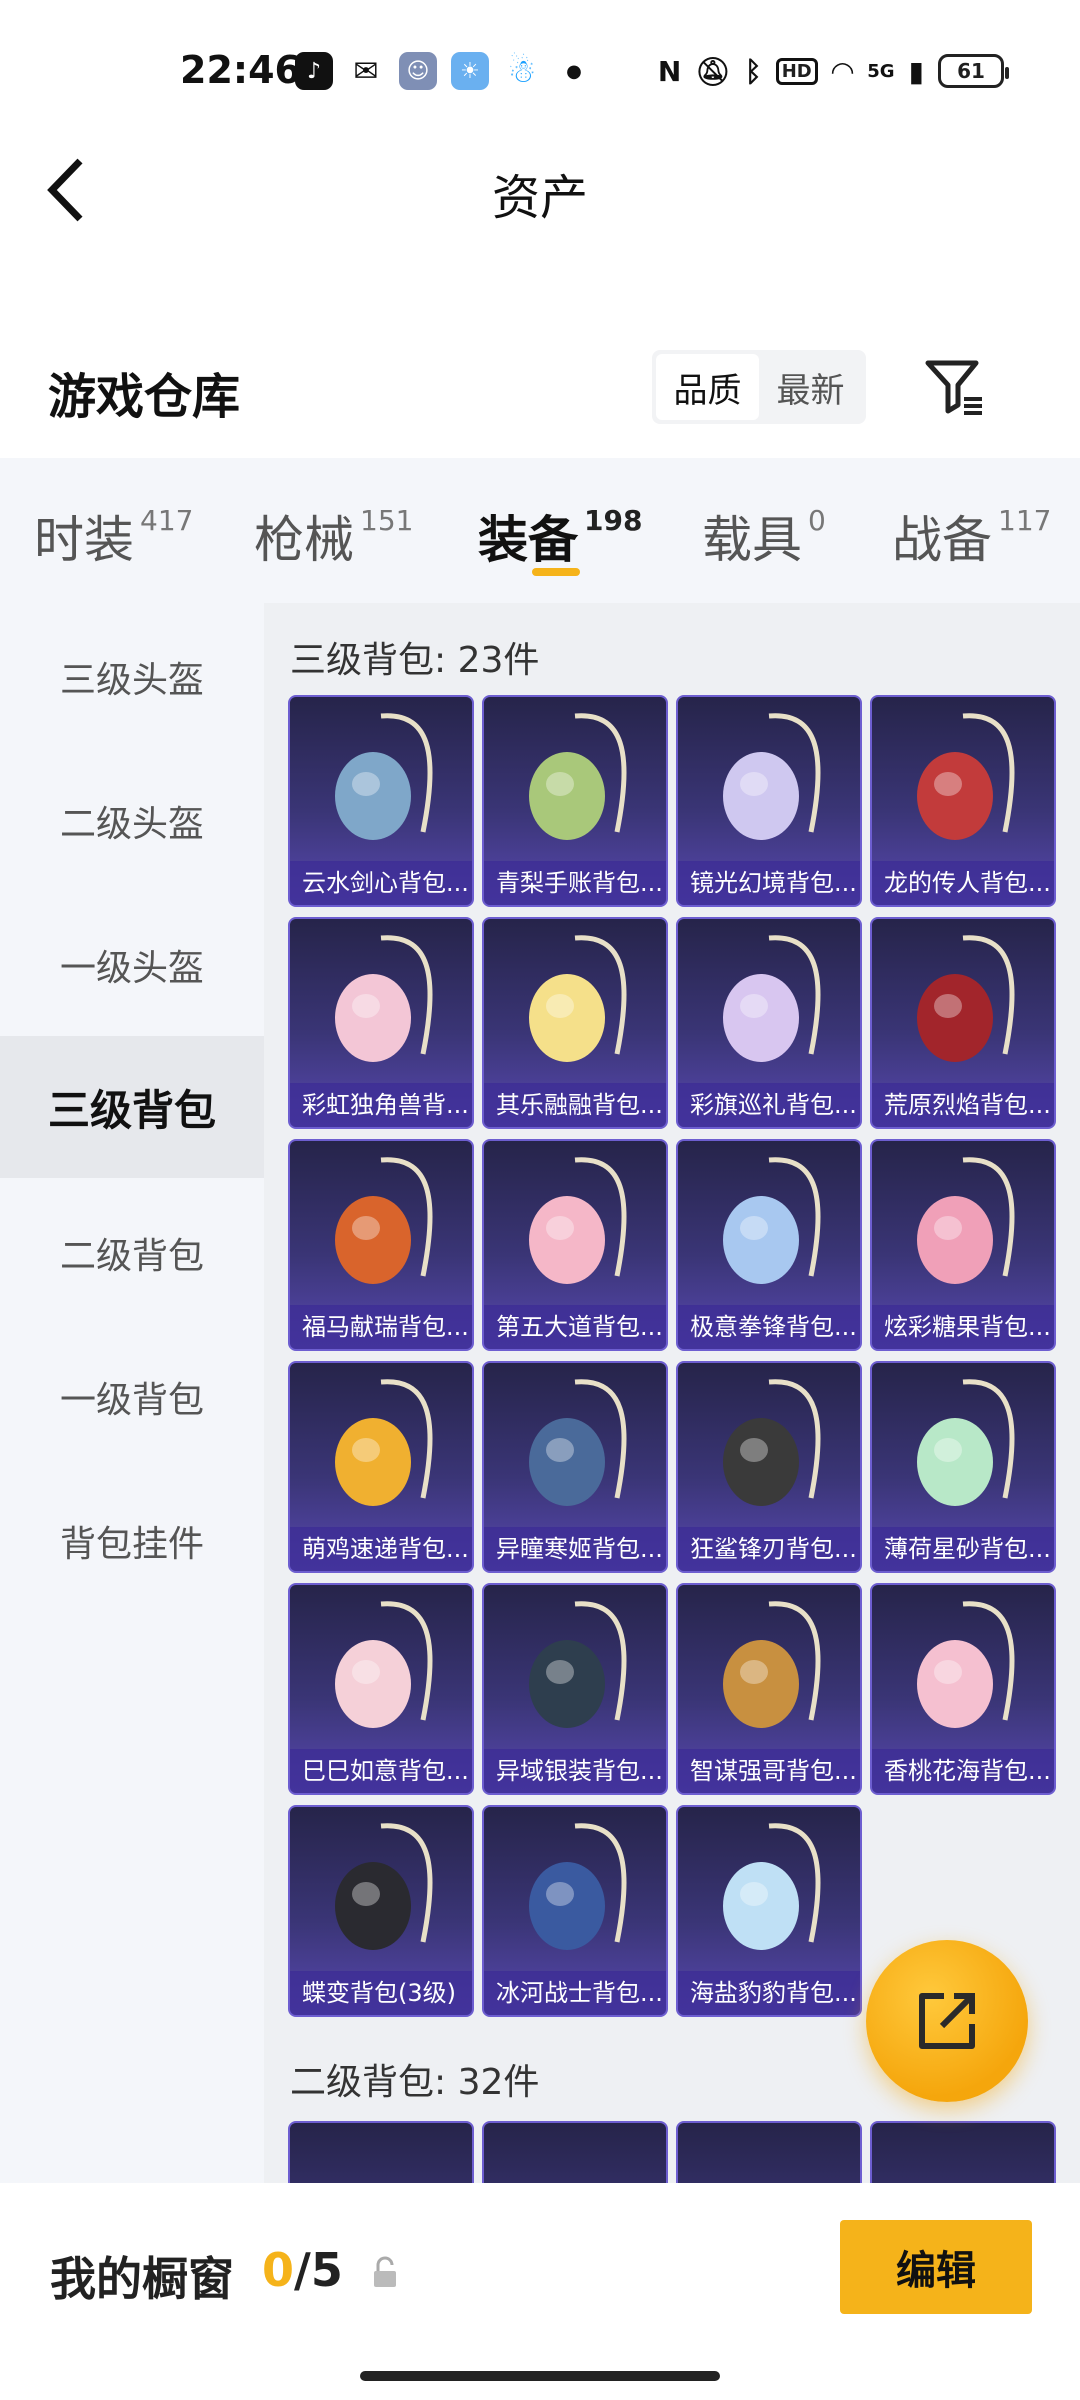 The height and width of the screenshot is (2400, 1080). Describe the element at coordinates (144, 397) in the screenshot. I see `warehouse-title: 游戏仓库` at that location.